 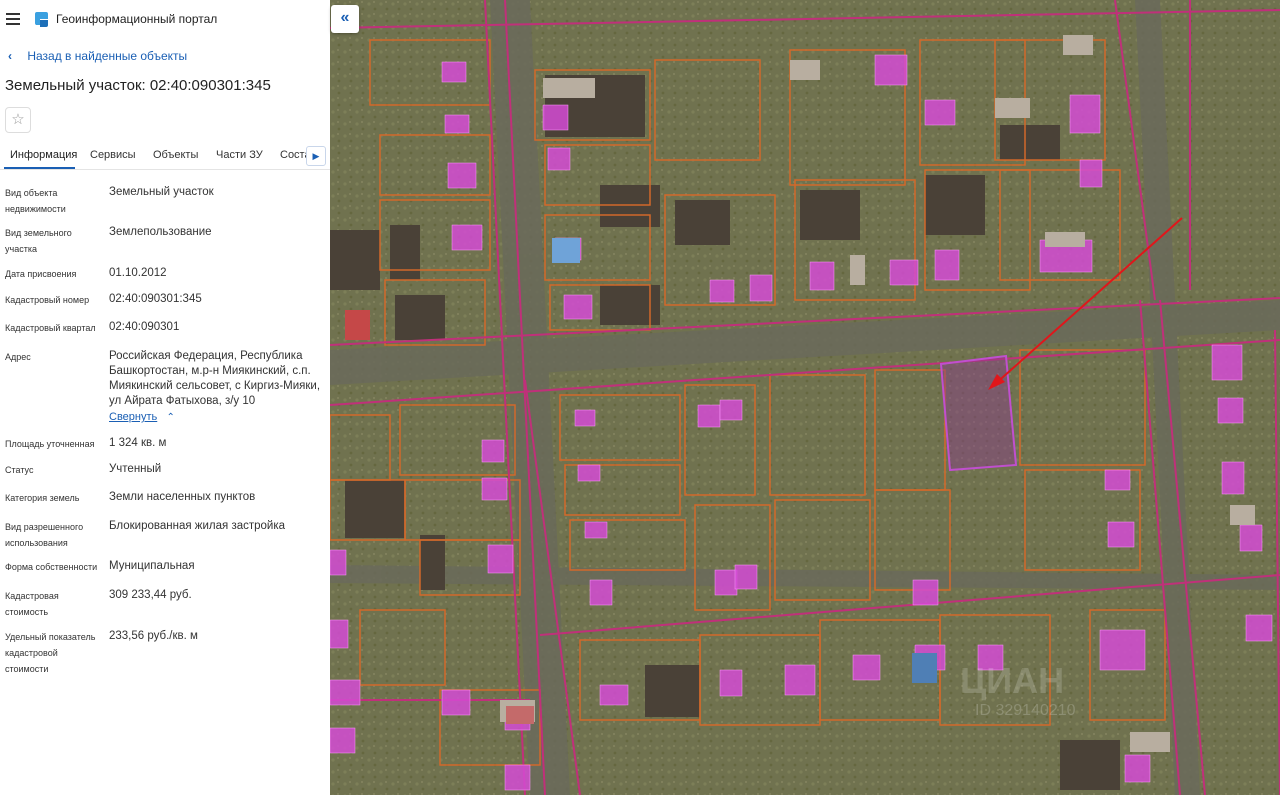 I want to click on detail-value: Земли населенных пунктов, so click(x=182, y=497).